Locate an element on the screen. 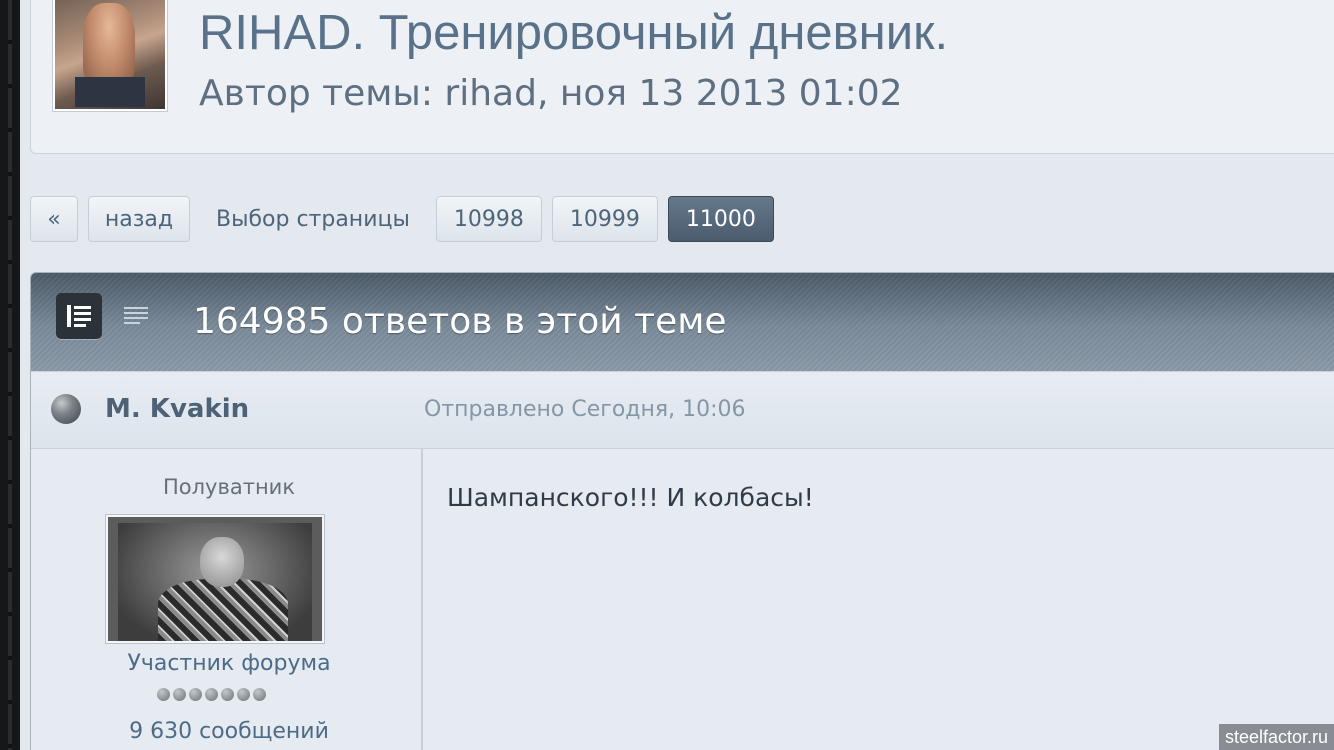 The width and height of the screenshot is (1334, 750). topic-author-photo is located at coordinates (110, 55).